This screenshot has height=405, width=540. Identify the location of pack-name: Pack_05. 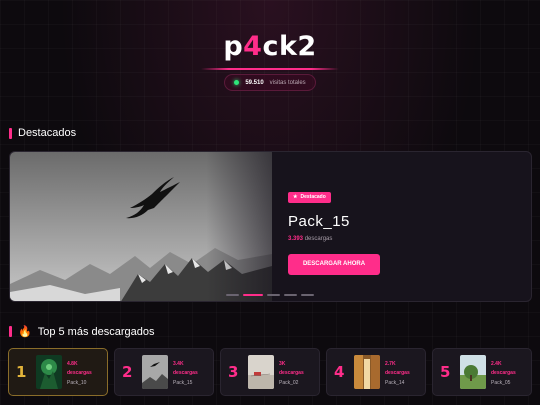
(501, 383).